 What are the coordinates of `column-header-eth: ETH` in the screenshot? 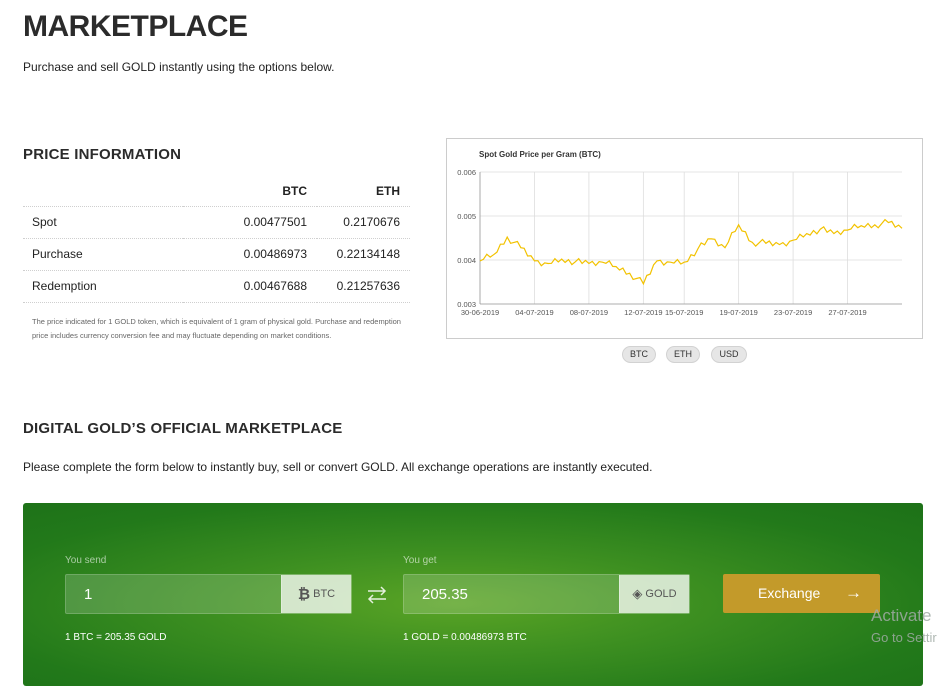 It's located at (363, 191).